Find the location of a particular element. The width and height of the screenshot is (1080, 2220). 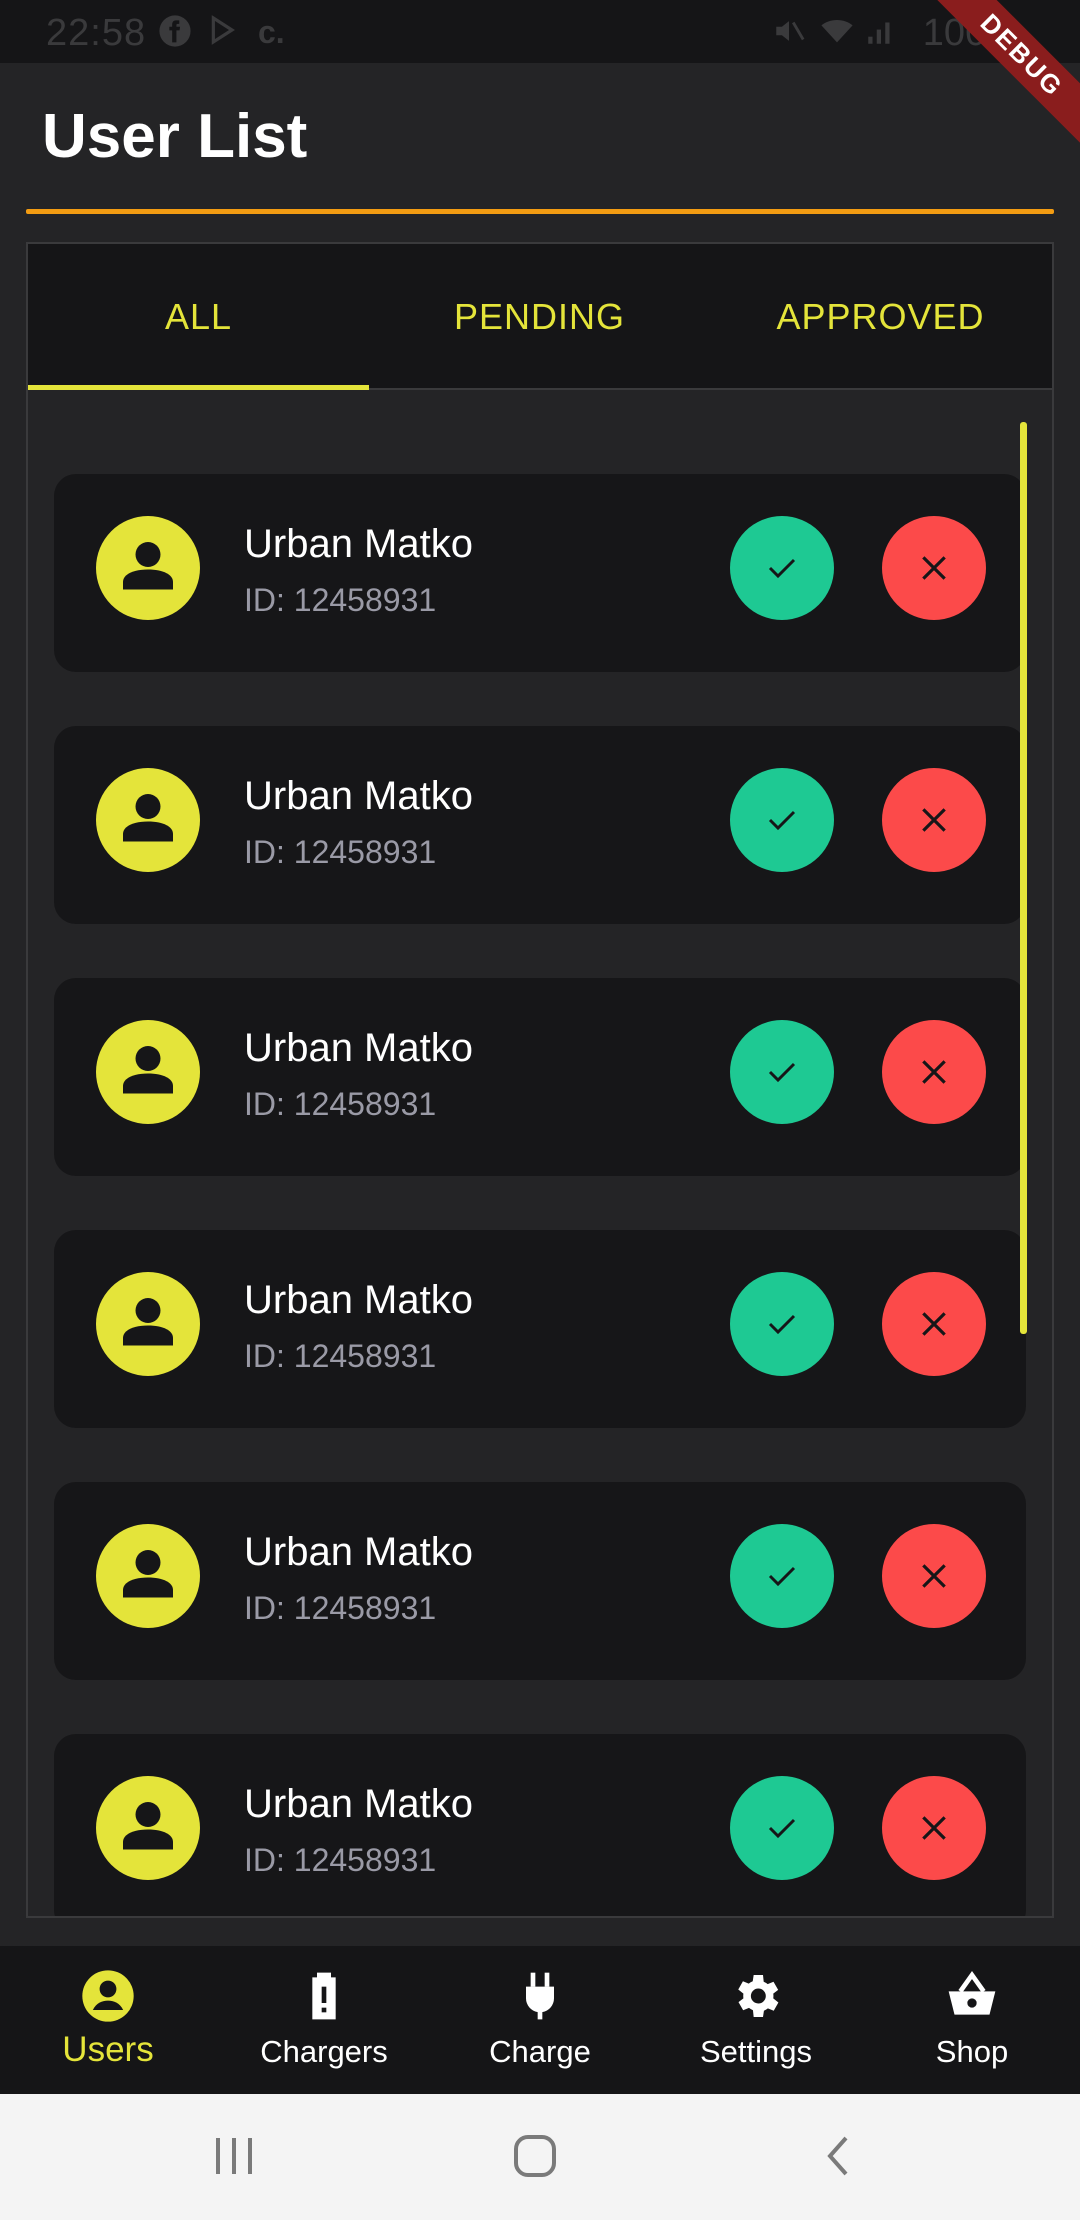

nav-label: Users is located at coordinates (108, 2049).